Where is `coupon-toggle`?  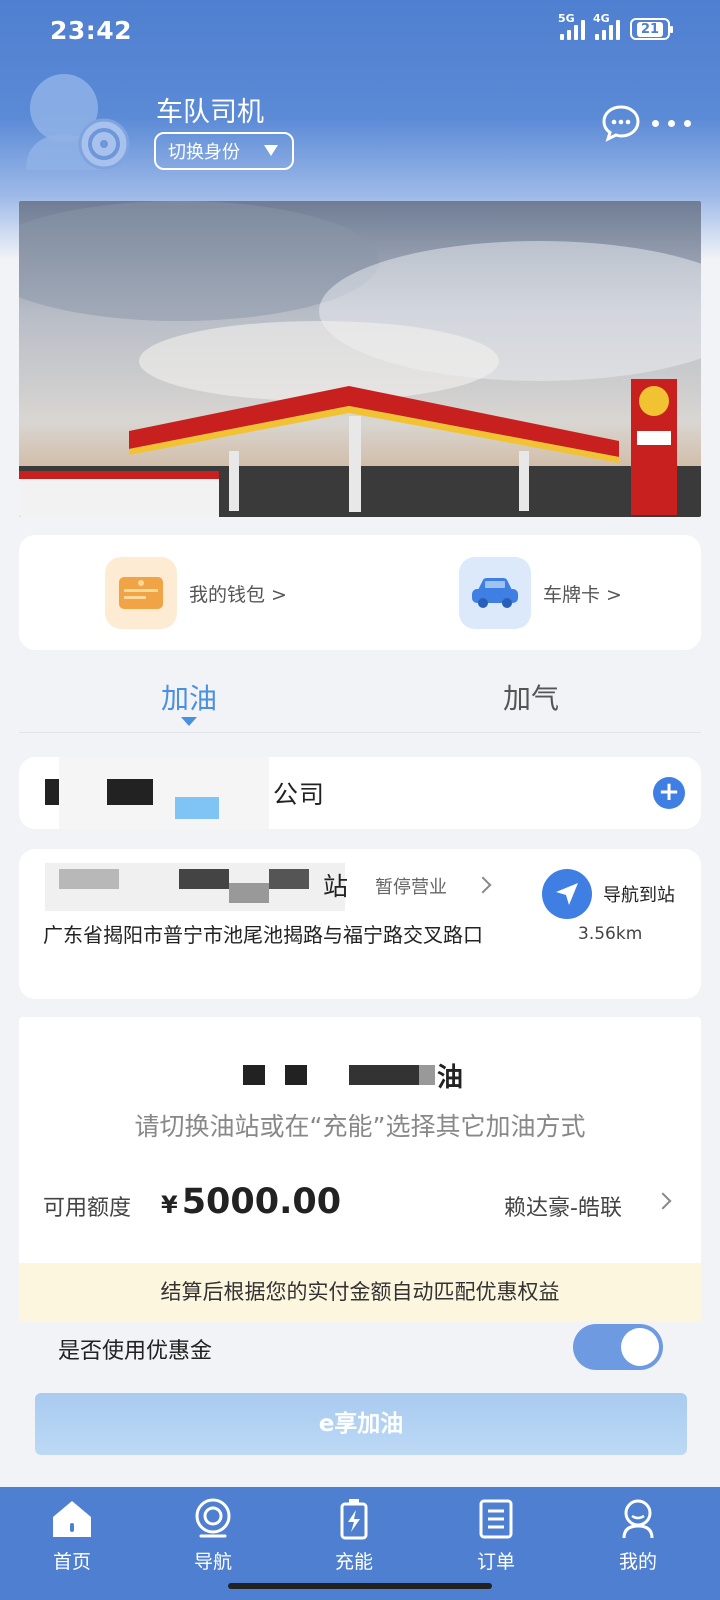
coupon-toggle is located at coordinates (618, 1347).